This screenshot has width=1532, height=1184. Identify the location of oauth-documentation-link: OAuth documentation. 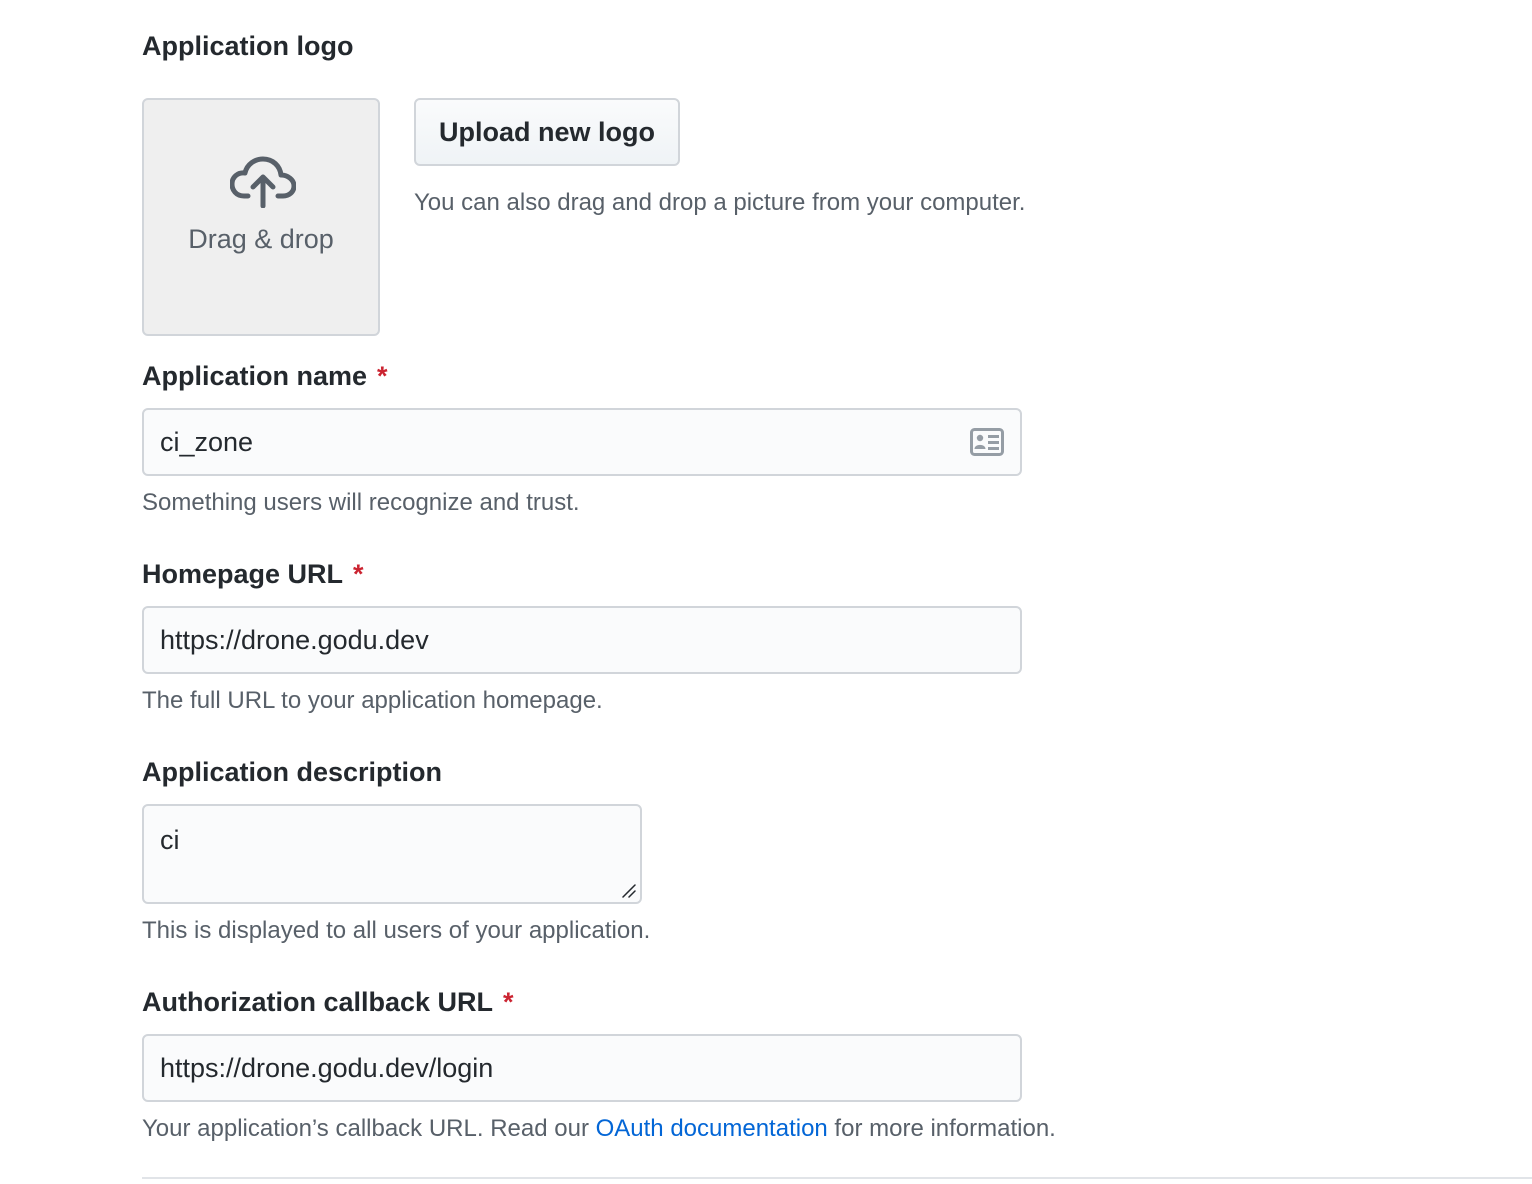
(712, 1128).